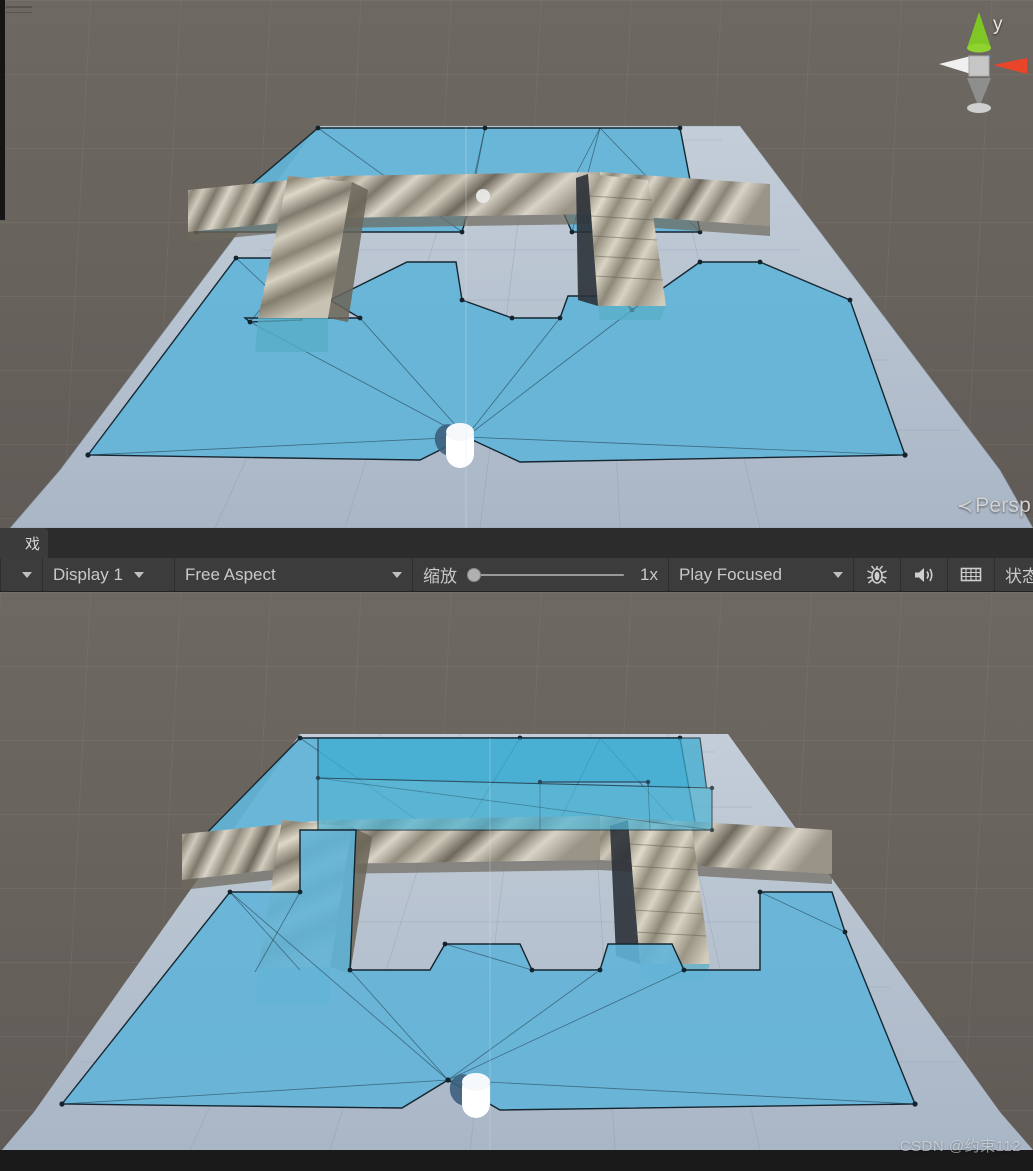 Image resolution: width=1033 pixels, height=1171 pixels. I want to click on bottom-status-bar, so click(516, 1160).